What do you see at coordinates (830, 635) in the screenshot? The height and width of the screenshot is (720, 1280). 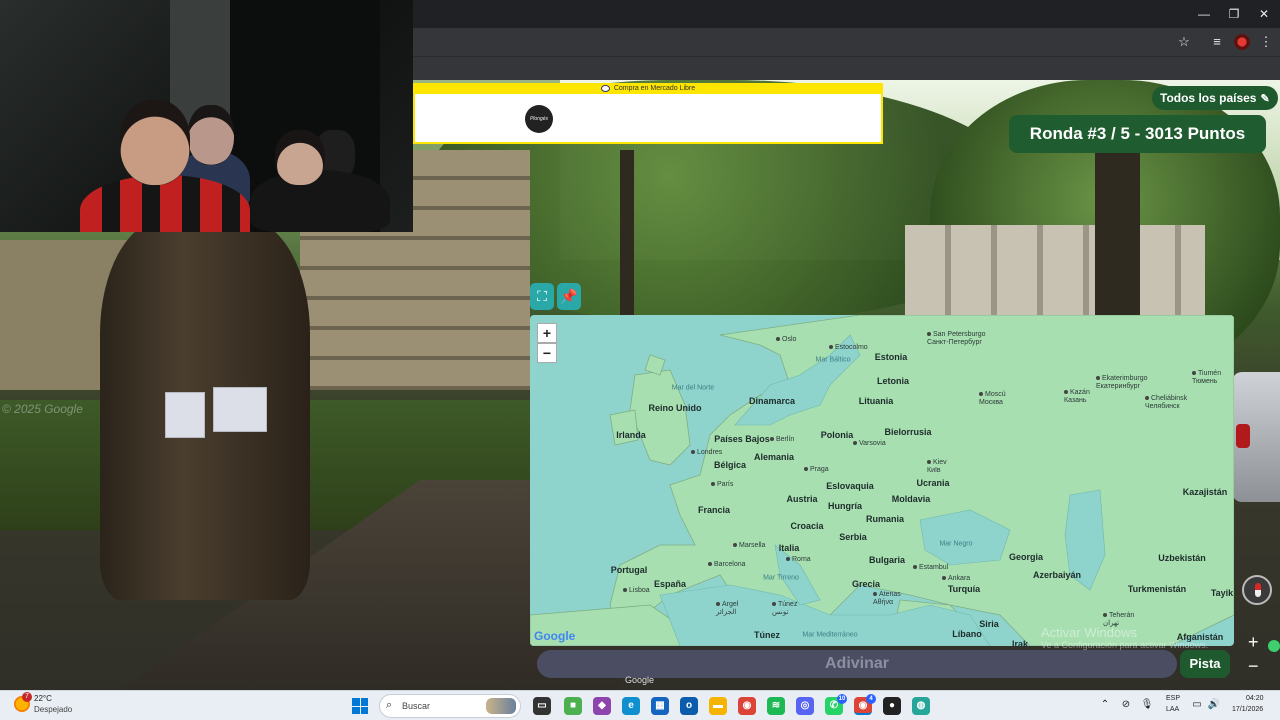 I see `sea-label: Mar Mediterráneo` at bounding box center [830, 635].